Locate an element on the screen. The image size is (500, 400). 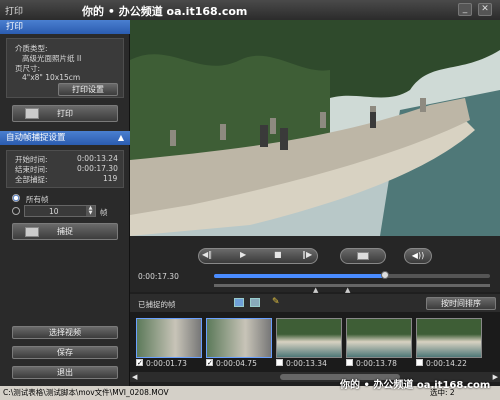
snapshot-button is located at coordinates (363, 256).